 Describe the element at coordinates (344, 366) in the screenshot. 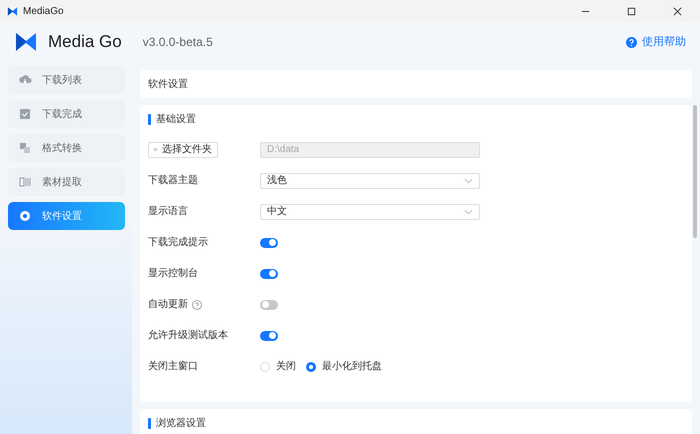

I see `radio-option: 最小化到托盘` at that location.